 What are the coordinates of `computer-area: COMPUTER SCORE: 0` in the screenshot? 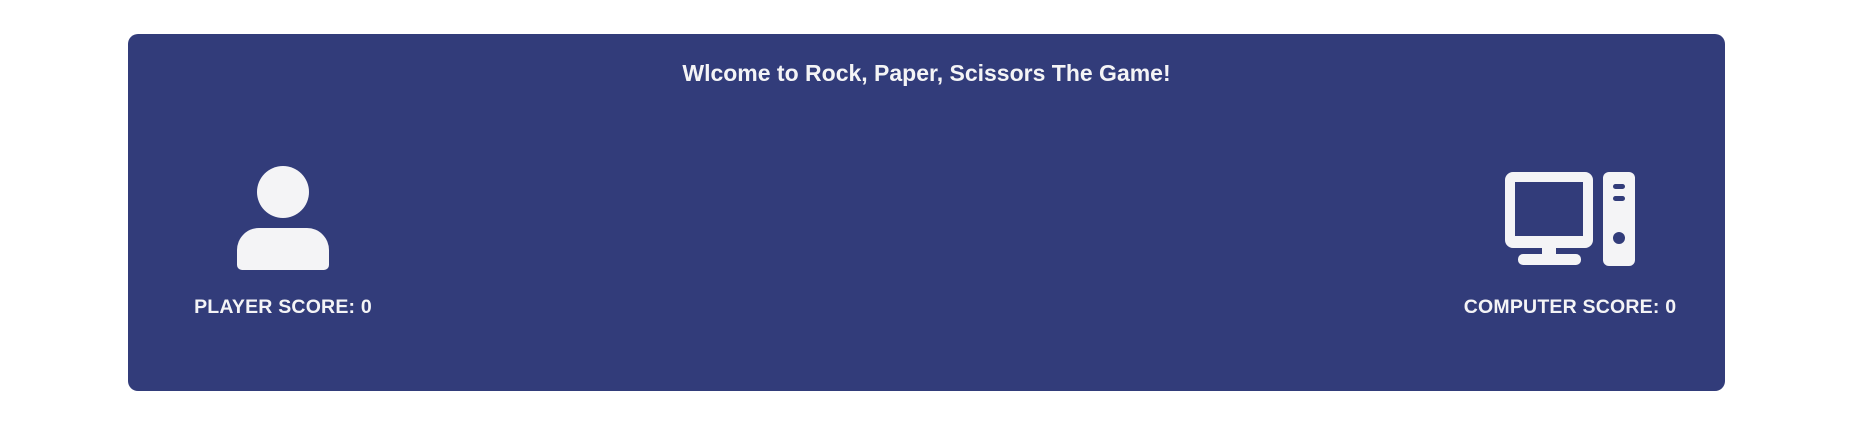 It's located at (1570, 242).